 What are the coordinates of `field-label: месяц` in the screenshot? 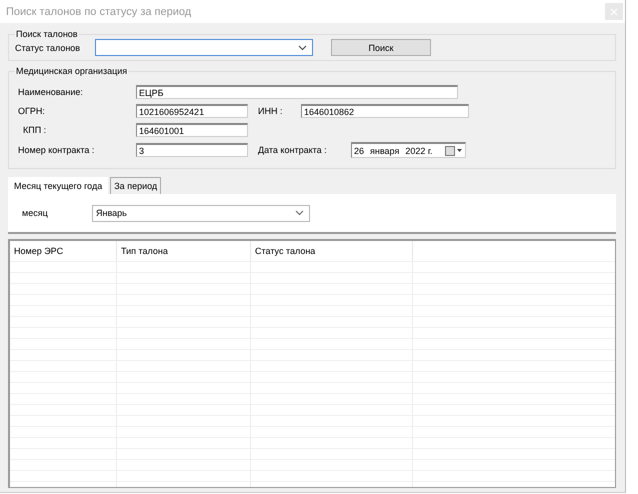 It's located at (35, 213).